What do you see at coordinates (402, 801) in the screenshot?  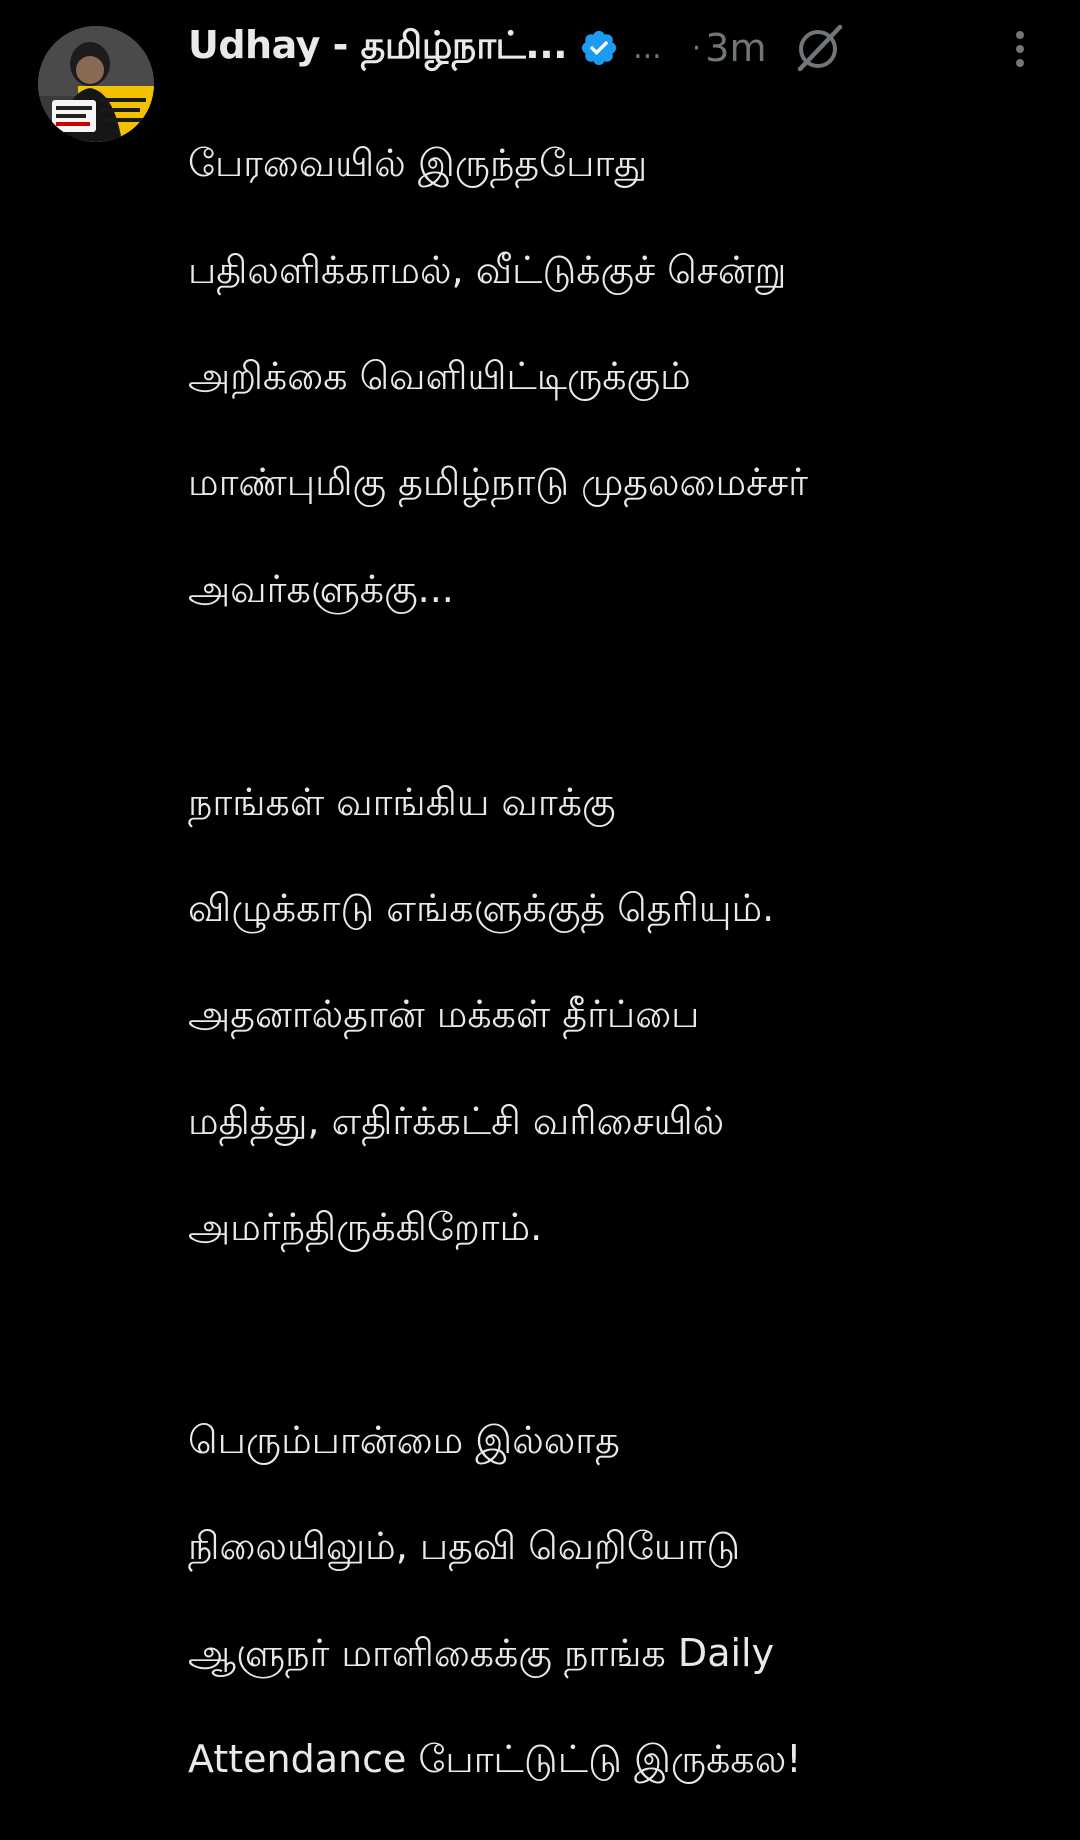 I see `tweet-line: நாங்கள் வாங்கிய வாக்கு` at bounding box center [402, 801].